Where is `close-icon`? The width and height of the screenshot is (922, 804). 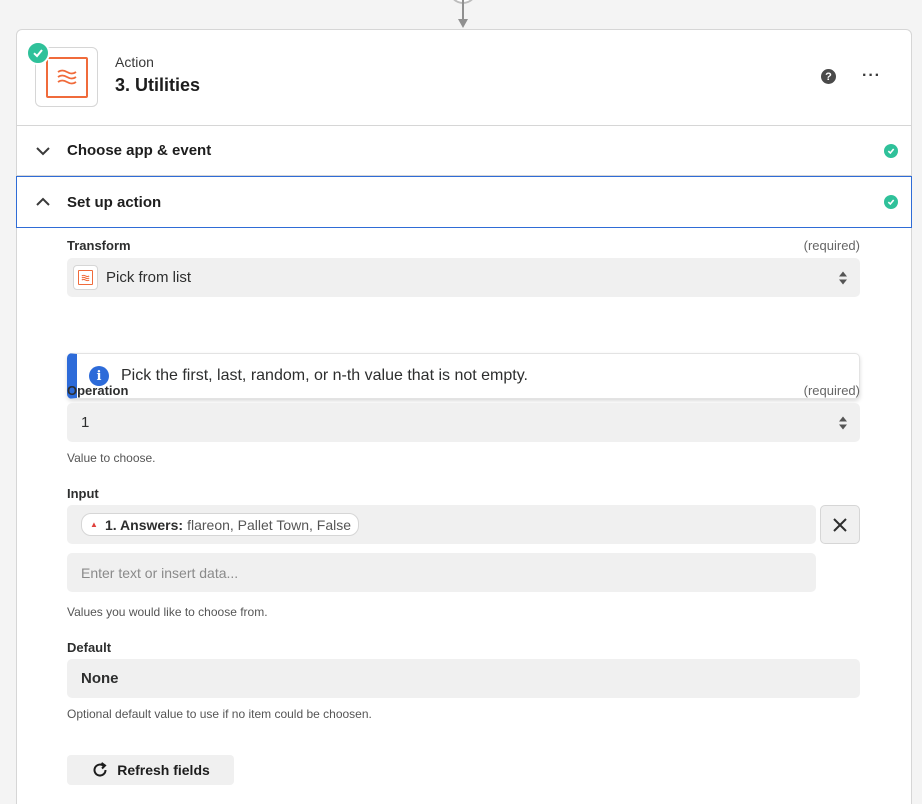
close-icon is located at coordinates (840, 524).